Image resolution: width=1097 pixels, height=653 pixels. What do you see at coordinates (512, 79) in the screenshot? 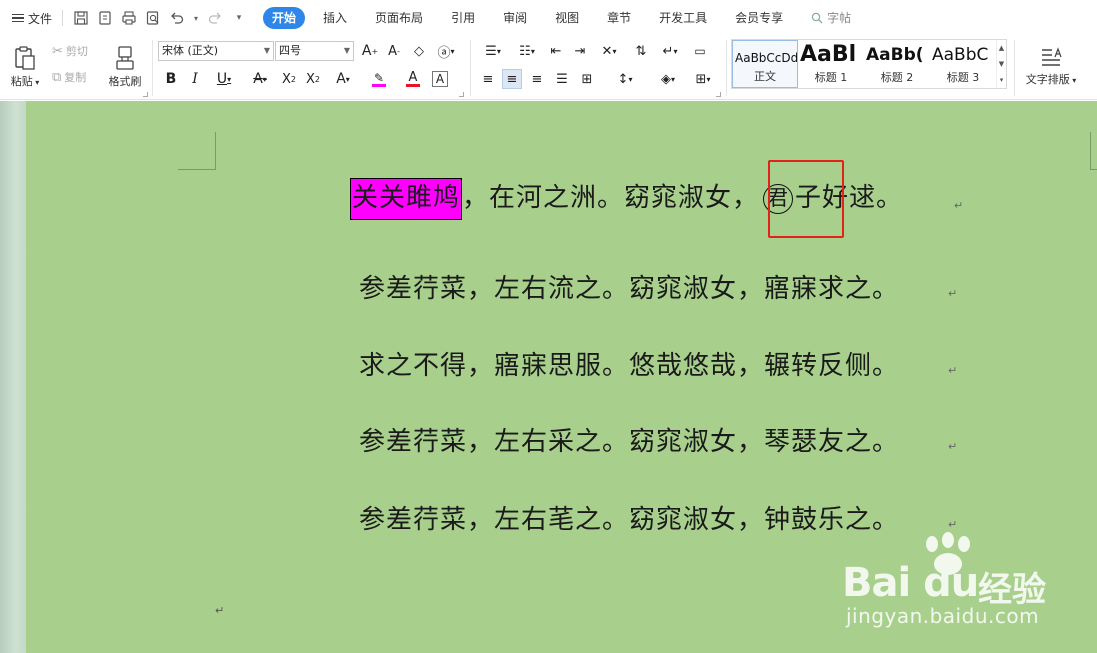
I see `align-center-icon: ≡` at bounding box center [512, 79].